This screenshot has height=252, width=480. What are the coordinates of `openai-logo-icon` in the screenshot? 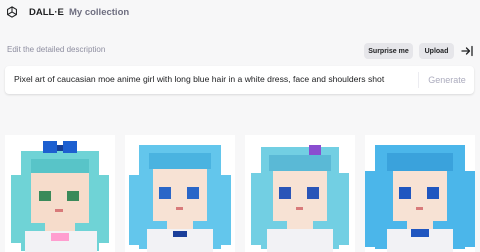 It's located at (12, 12).